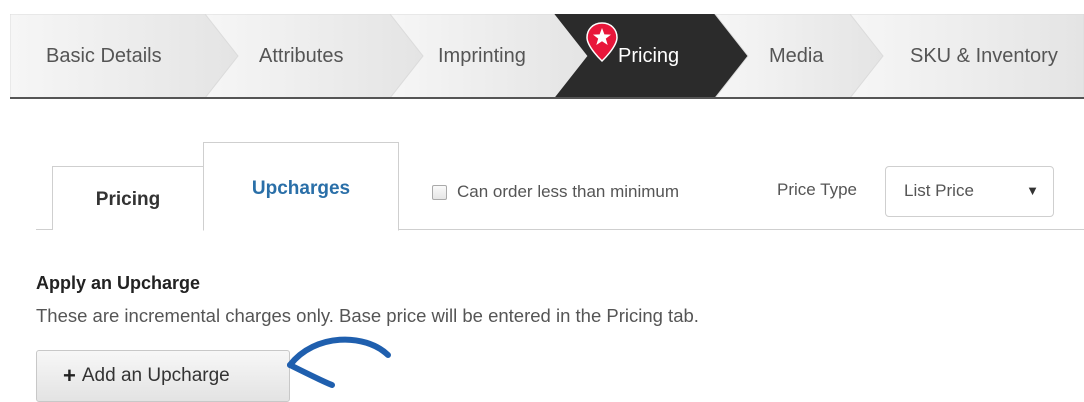 The image size is (1084, 402). Describe the element at coordinates (69, 375) in the screenshot. I see `plus-icon: +` at that location.